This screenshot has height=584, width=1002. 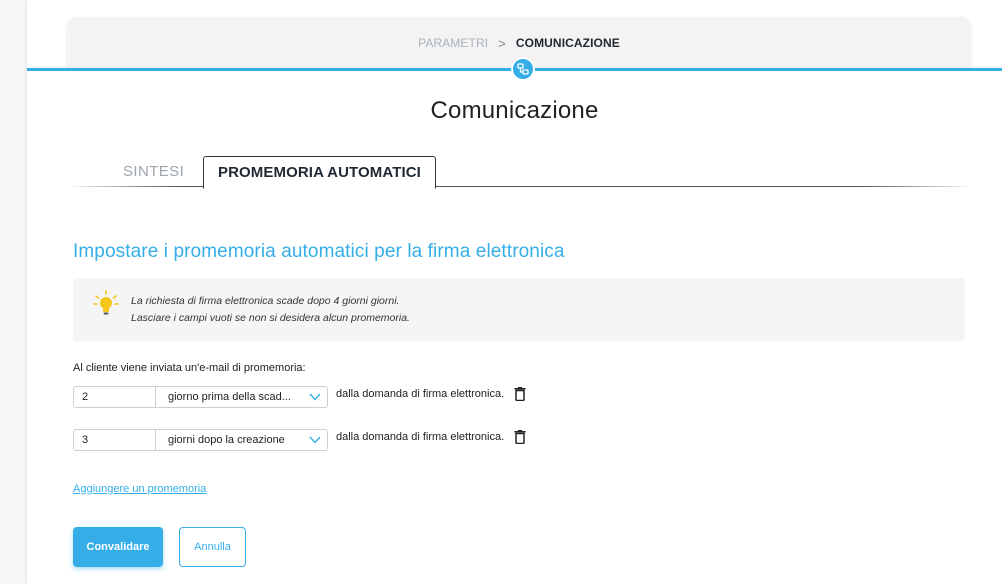 What do you see at coordinates (514, 110) in the screenshot?
I see `page-title: Comunicazione` at bounding box center [514, 110].